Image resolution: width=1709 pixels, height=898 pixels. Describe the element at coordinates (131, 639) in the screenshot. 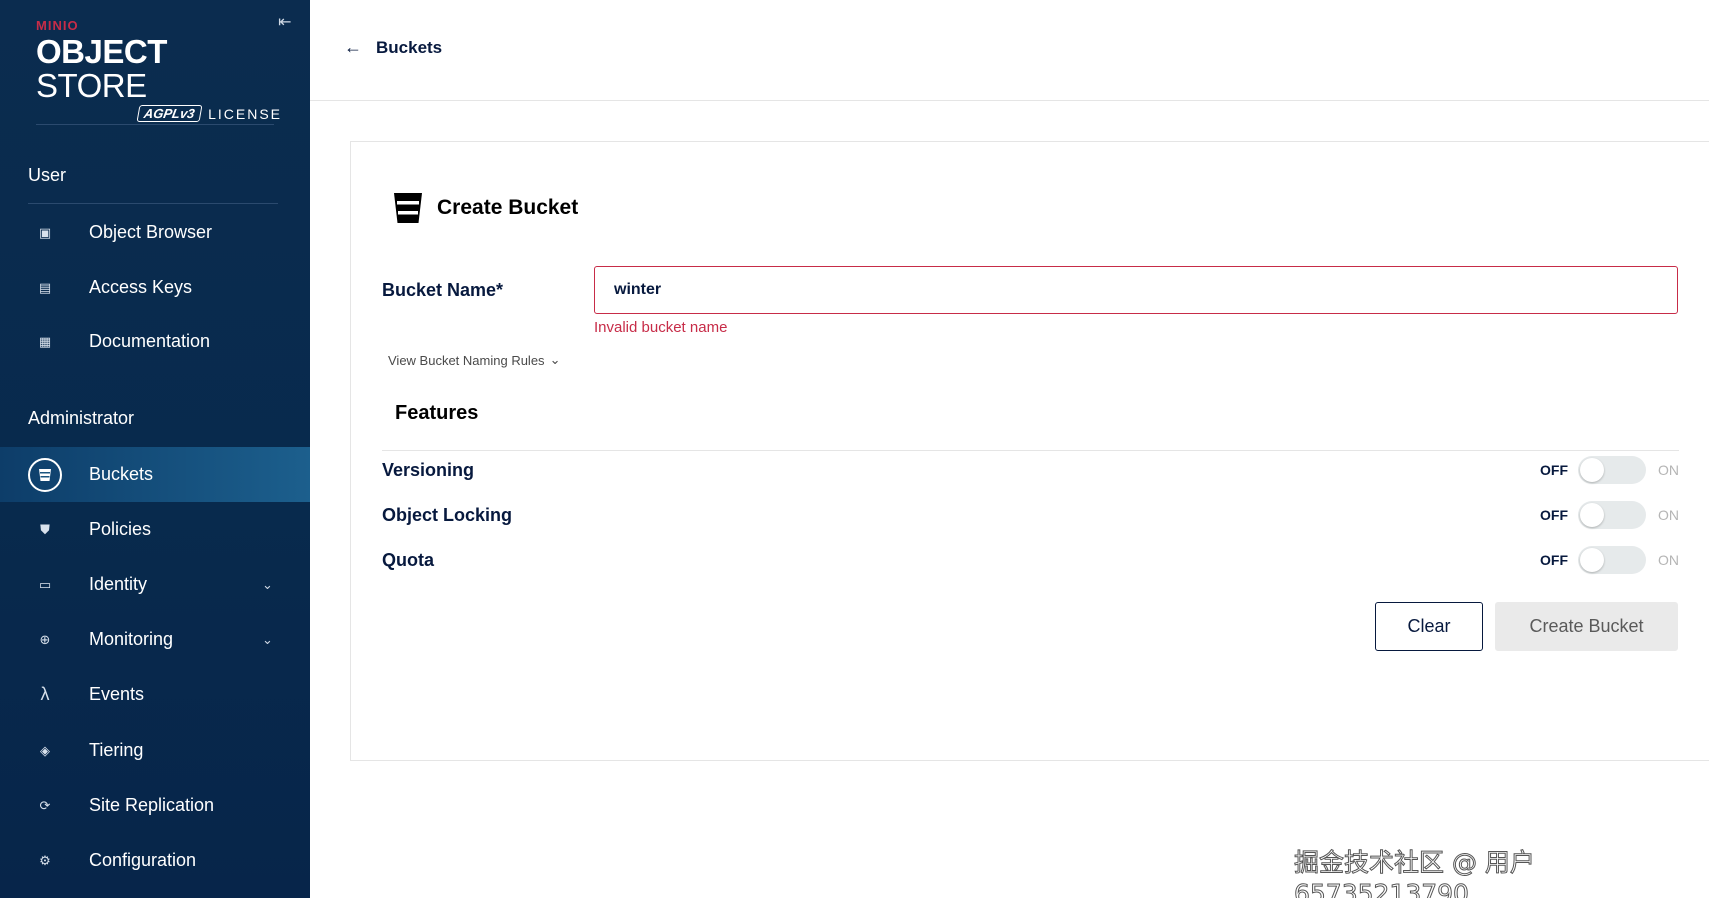

I see `nav-label: Monitoring` at that location.